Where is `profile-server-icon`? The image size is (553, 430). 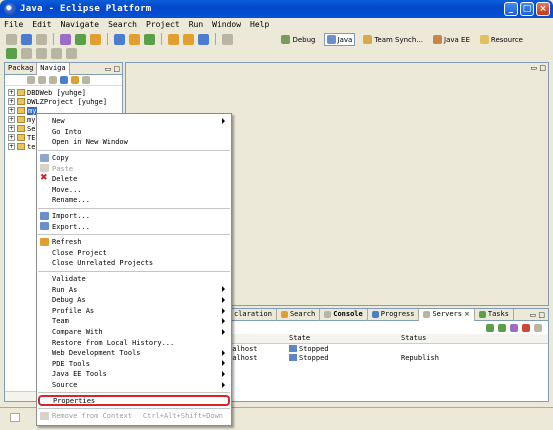 profile-server-icon is located at coordinates (514, 327).